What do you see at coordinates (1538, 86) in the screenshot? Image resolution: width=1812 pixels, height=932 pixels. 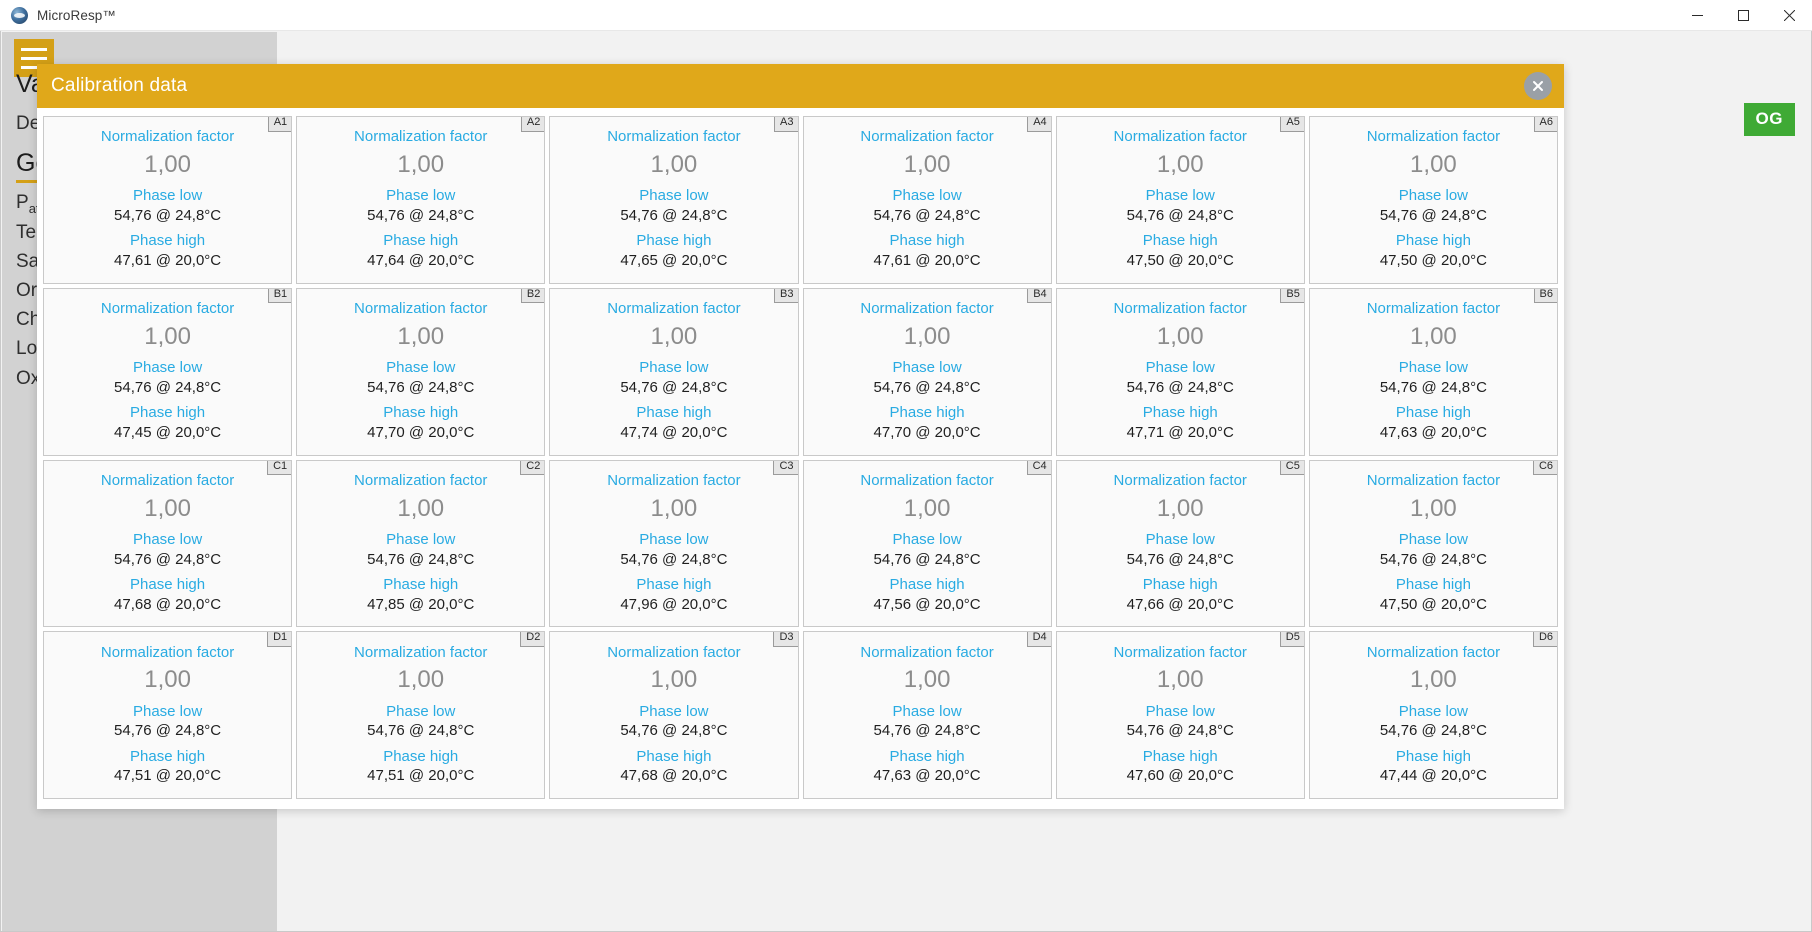 I see `close-circle-icon` at bounding box center [1538, 86].